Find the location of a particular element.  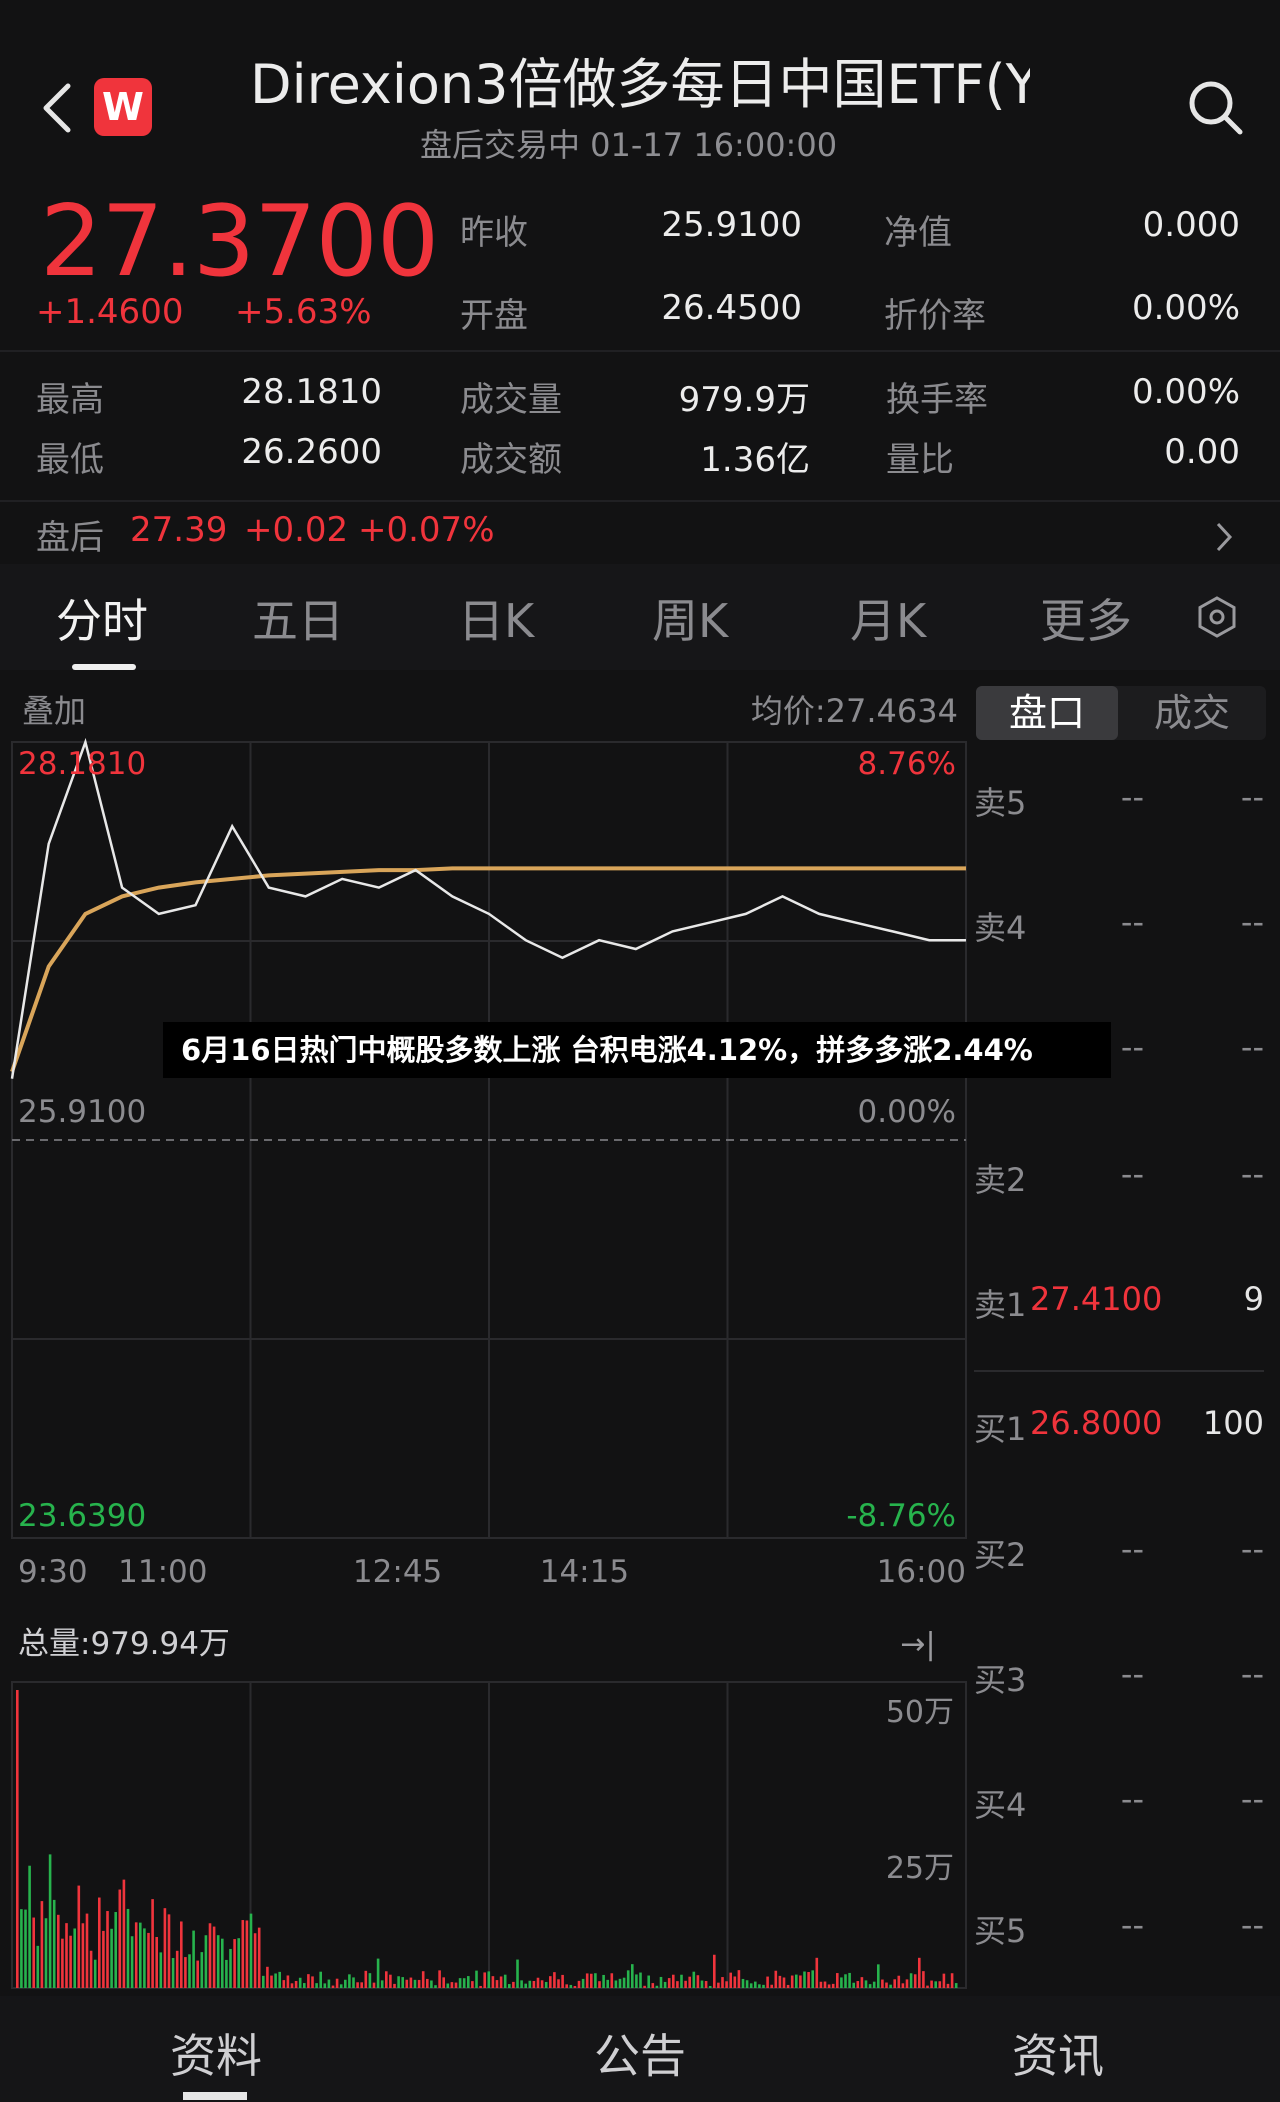

tab-daily-k: 日K is located at coordinates (496, 618).